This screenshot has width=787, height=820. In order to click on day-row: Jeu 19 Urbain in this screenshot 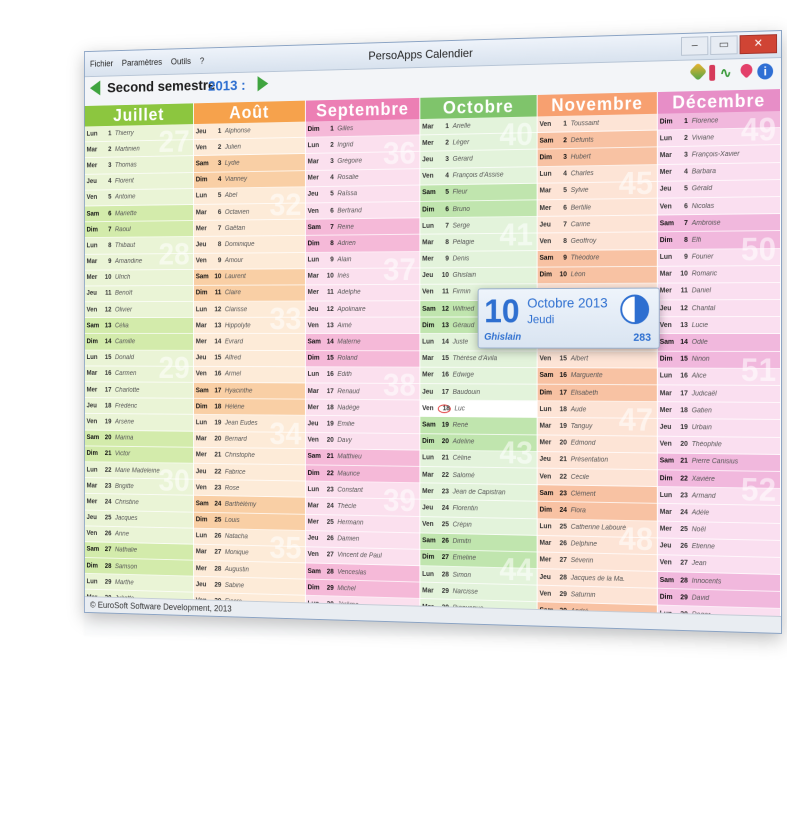, I will do `click(719, 428)`.